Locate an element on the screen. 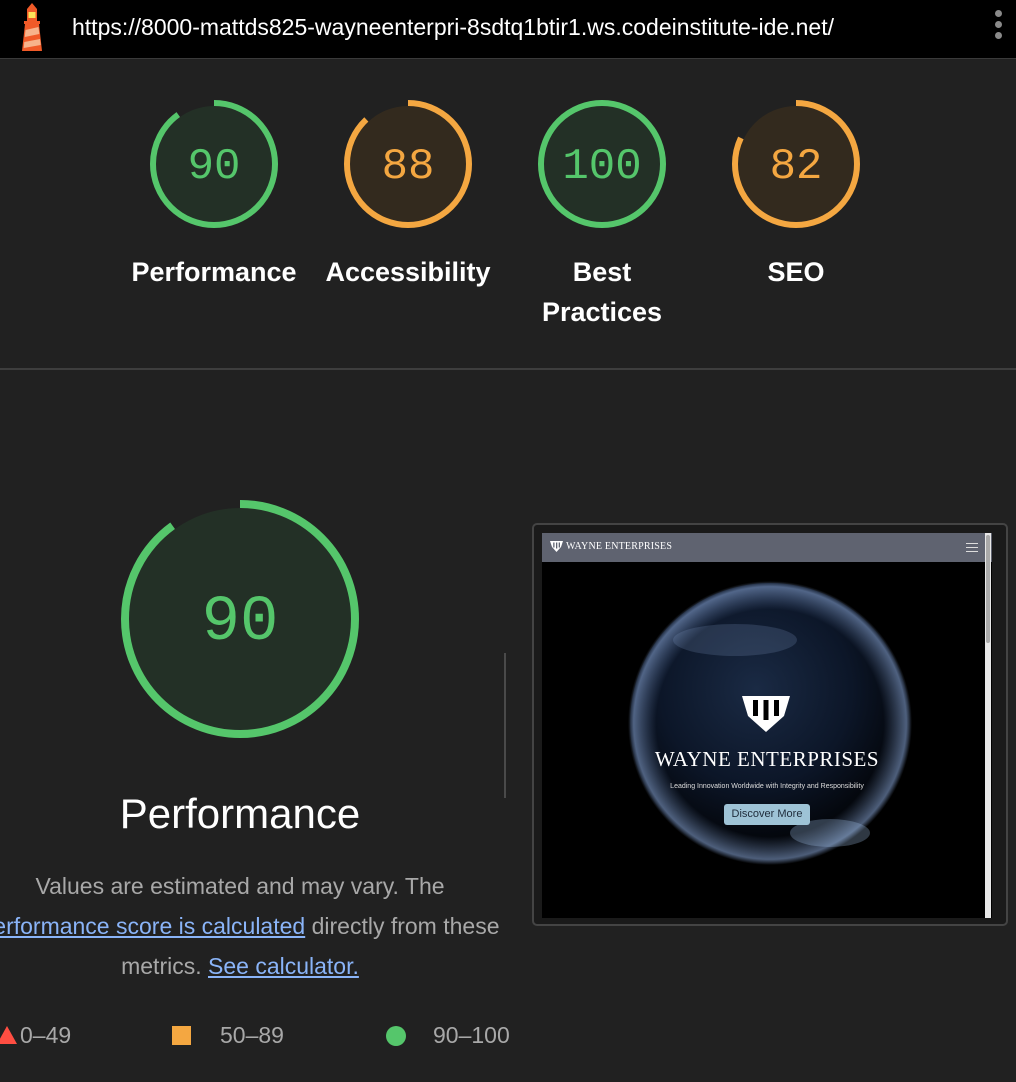  screenshot-navbar: WAYNE ENTERPRISES is located at coordinates (767, 547).